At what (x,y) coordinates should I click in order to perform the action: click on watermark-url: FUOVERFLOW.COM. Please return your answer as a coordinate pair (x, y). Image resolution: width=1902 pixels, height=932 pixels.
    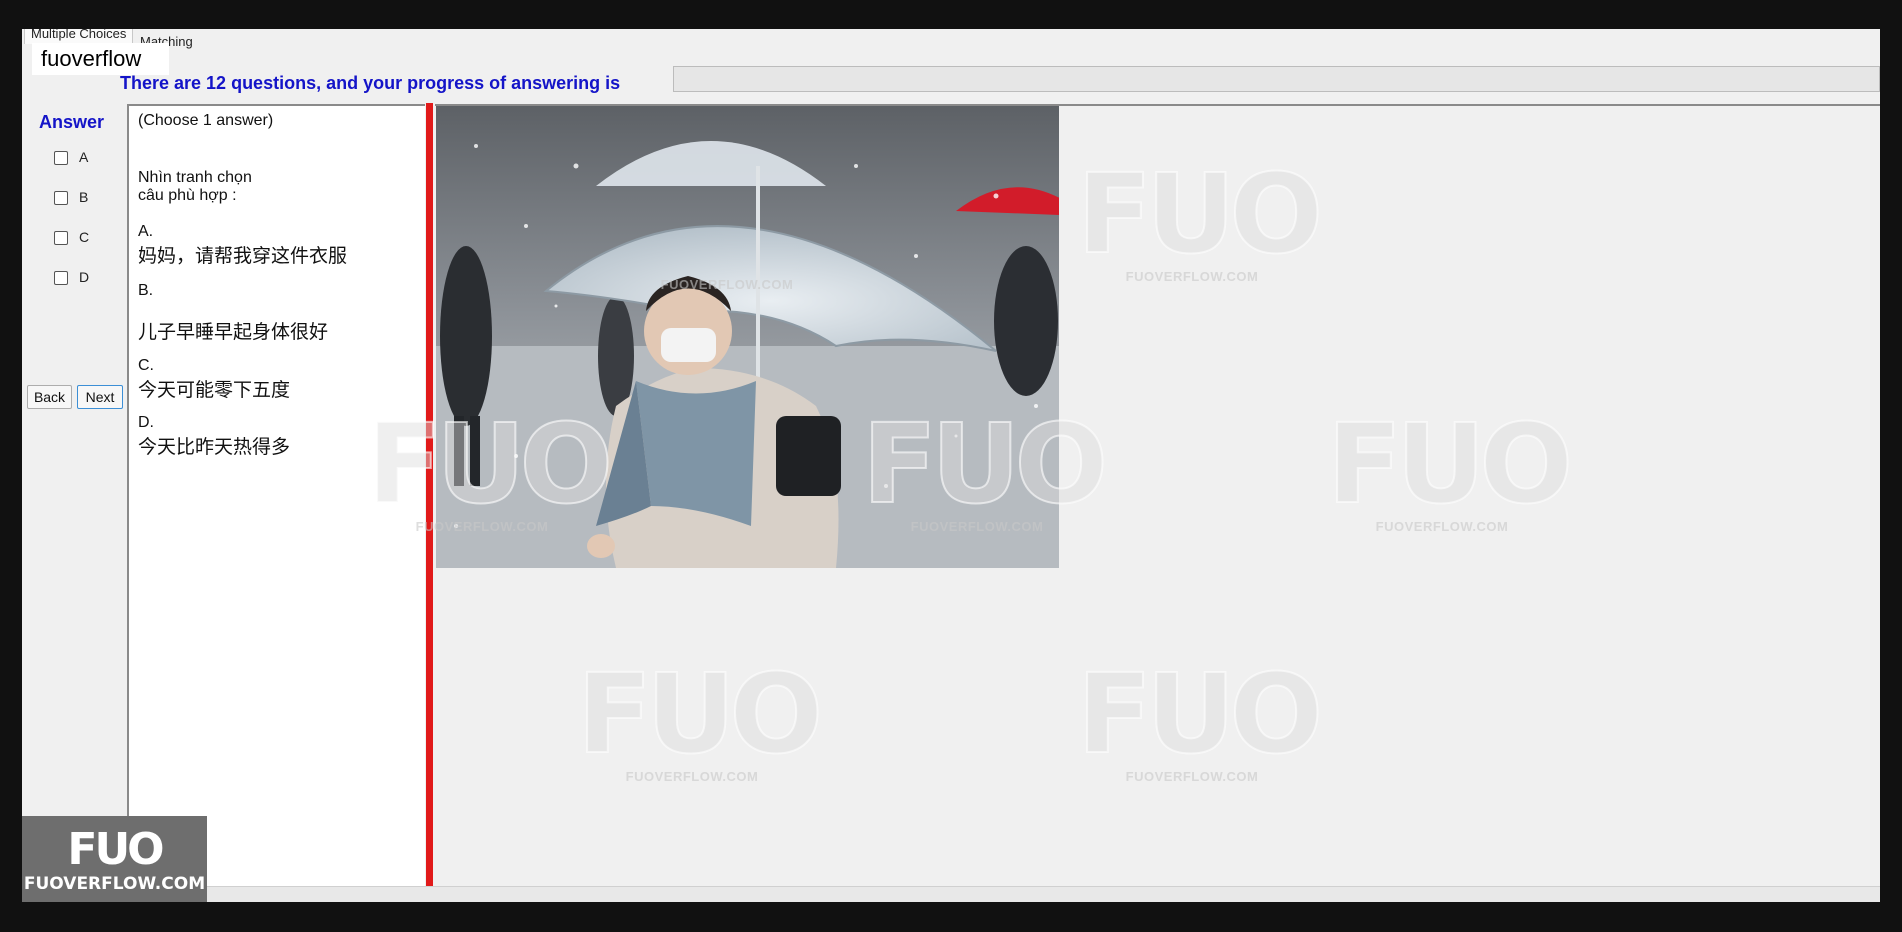
    Looking at the image, I should click on (727, 284).